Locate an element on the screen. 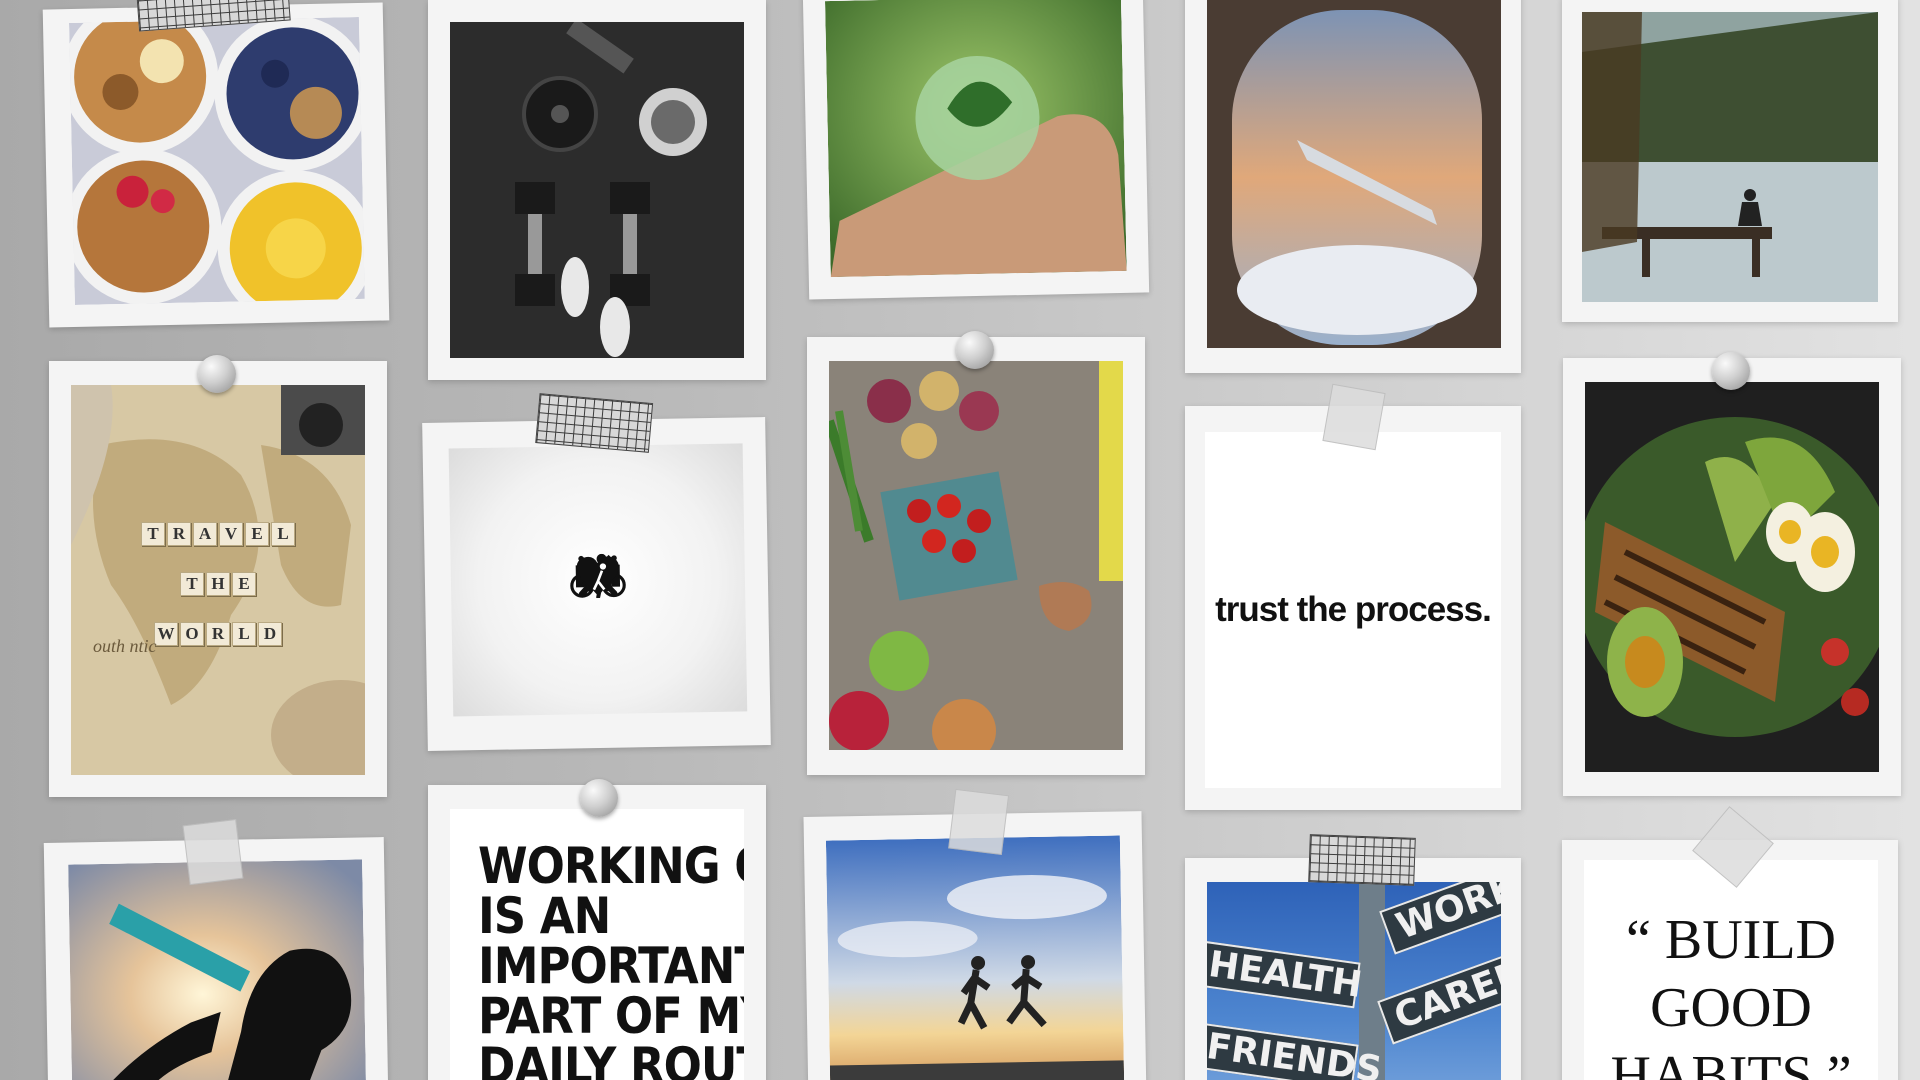 The width and height of the screenshot is (1920, 1080). card-weights is located at coordinates (597, 190).